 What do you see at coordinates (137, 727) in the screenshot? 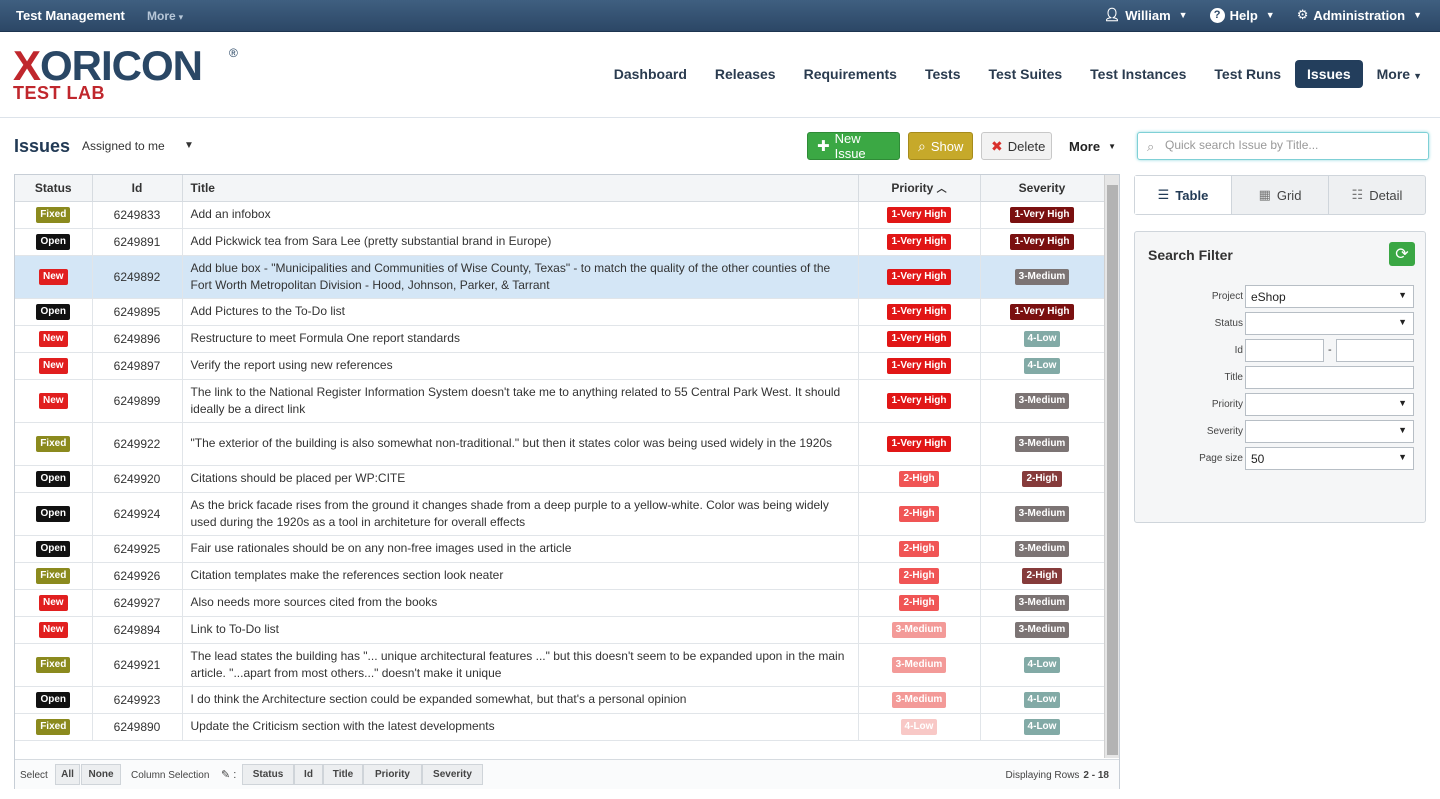
I see `issue-id: 6249890` at bounding box center [137, 727].